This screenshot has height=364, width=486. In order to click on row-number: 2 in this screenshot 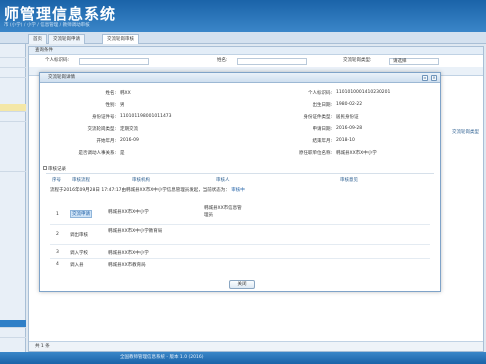, I will do `click(57, 234)`.